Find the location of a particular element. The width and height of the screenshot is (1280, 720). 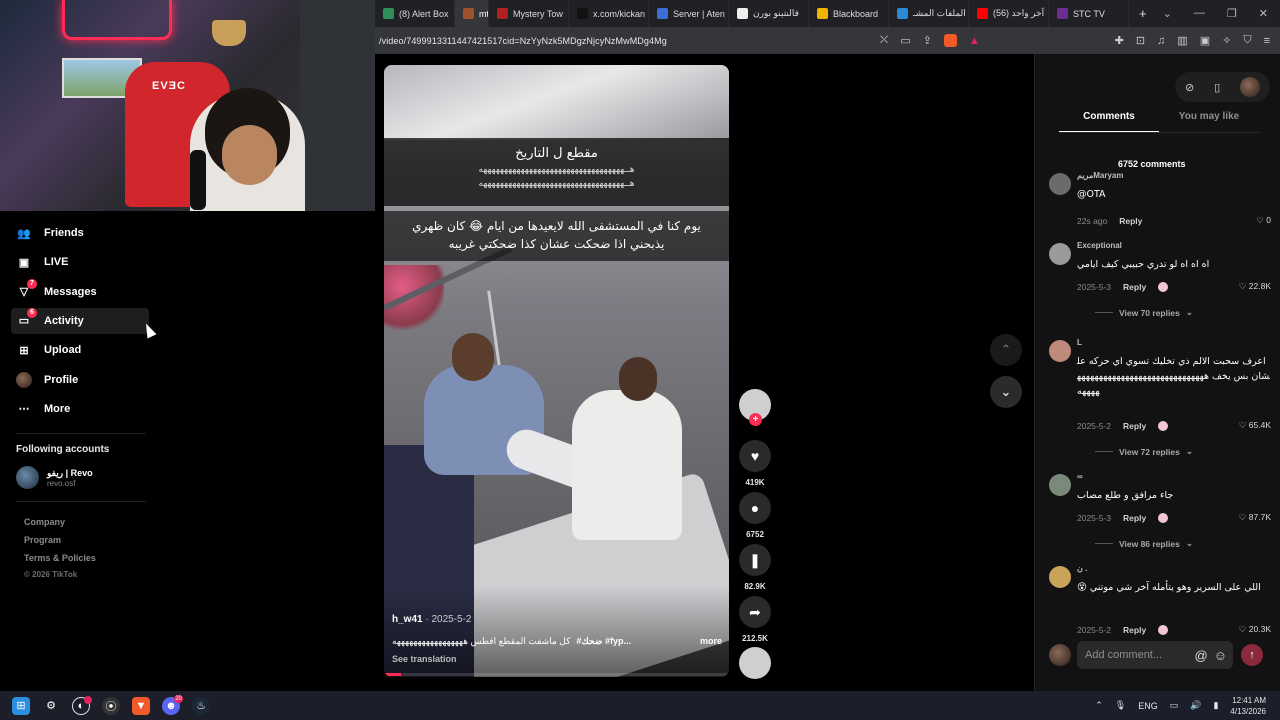

comment-author: L is located at coordinates (1079, 342).